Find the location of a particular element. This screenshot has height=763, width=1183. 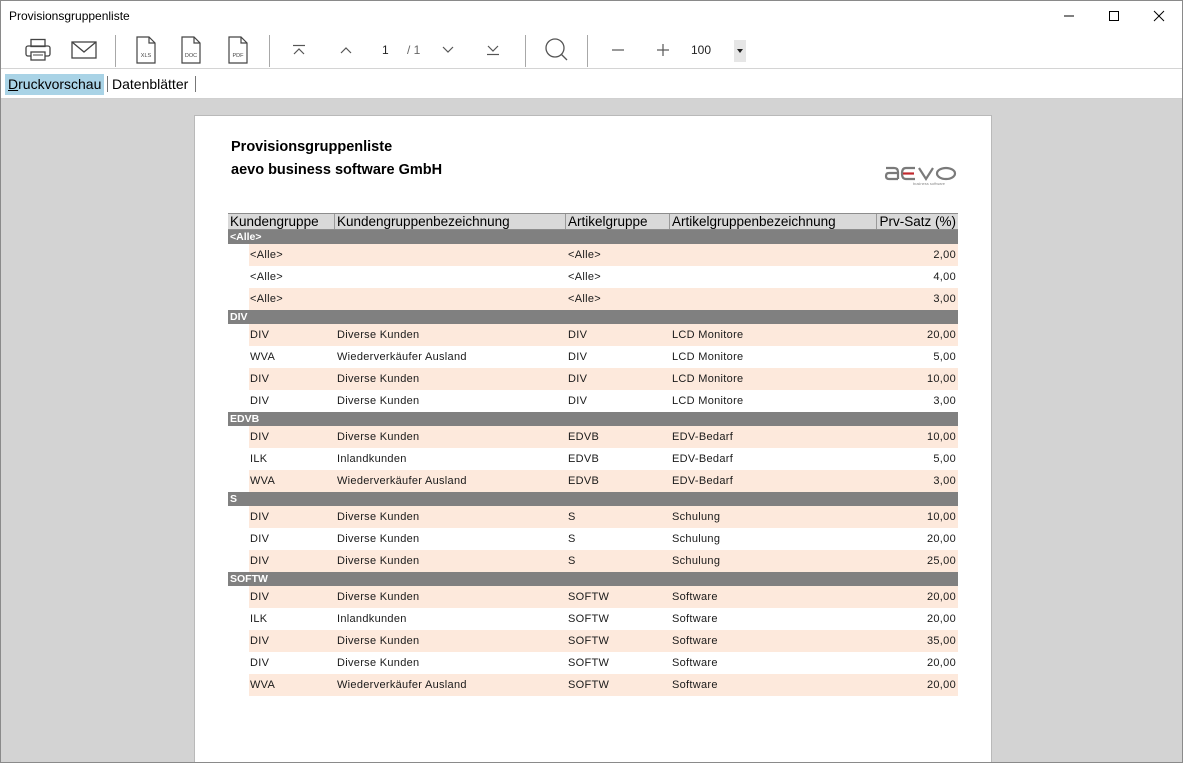

print-button is located at coordinates (38, 50).